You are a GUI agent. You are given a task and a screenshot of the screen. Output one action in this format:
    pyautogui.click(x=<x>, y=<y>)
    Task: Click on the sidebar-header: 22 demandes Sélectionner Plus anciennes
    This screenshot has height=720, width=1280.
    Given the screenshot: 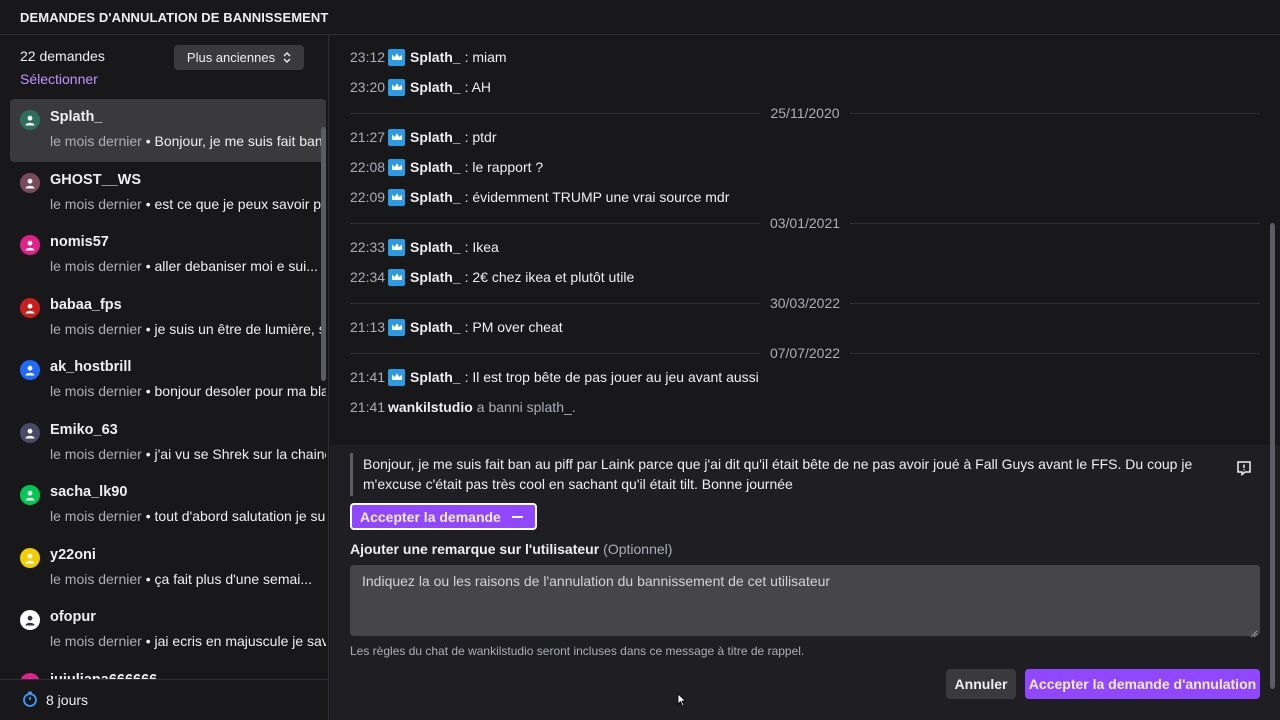 What is the action you would take?
    pyautogui.click(x=164, y=67)
    